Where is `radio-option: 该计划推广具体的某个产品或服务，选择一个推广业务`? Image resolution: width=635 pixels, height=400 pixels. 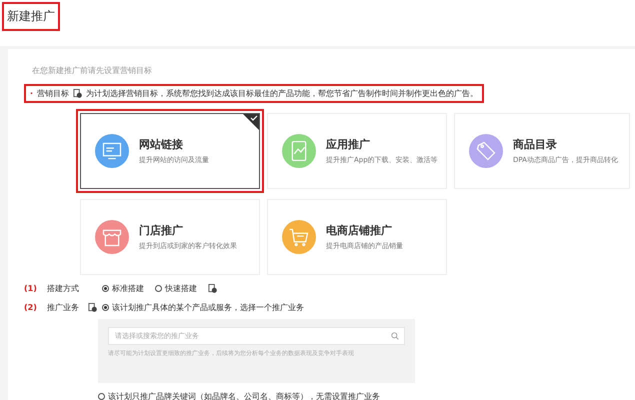 radio-option: 该计划推广具体的某个产品或服务，选择一个推广业务 is located at coordinates (203, 307).